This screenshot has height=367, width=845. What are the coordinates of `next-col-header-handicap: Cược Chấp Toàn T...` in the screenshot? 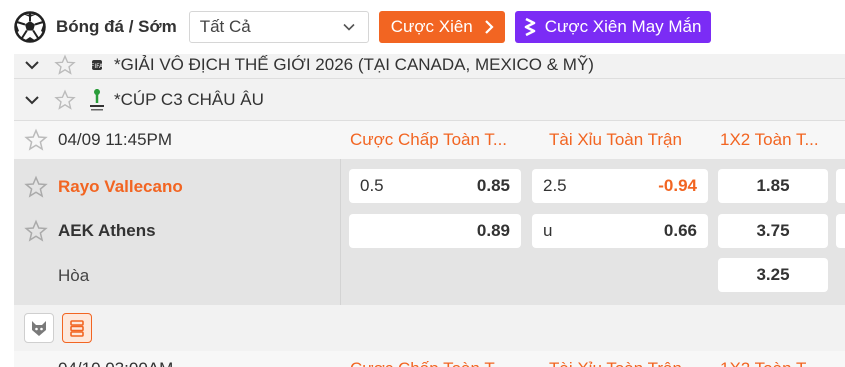 It's located at (428, 363).